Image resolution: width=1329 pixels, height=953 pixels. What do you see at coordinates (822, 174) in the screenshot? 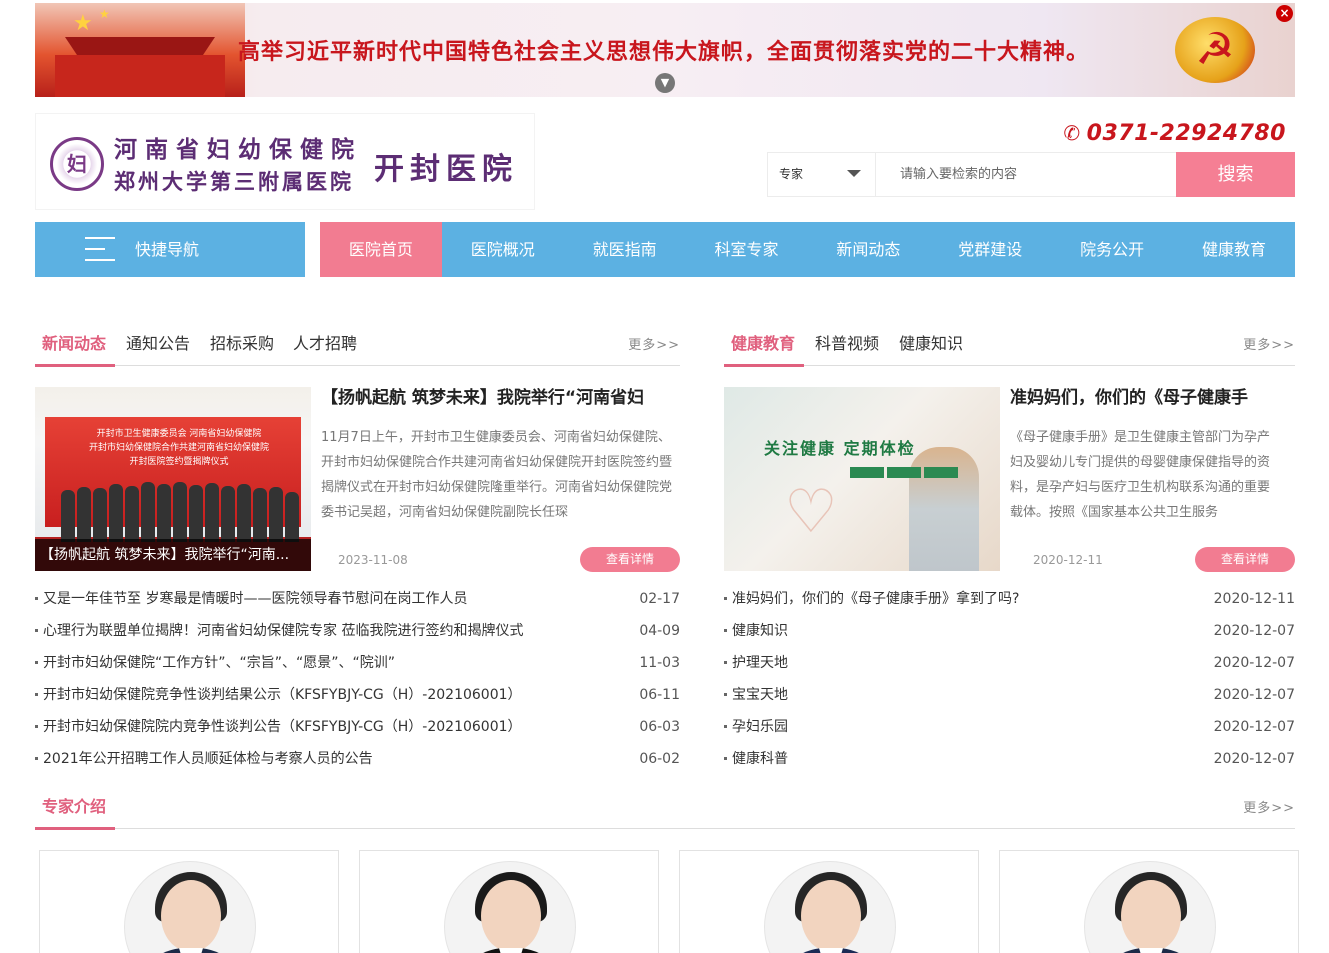
I see `search-category-select: 专家` at bounding box center [822, 174].